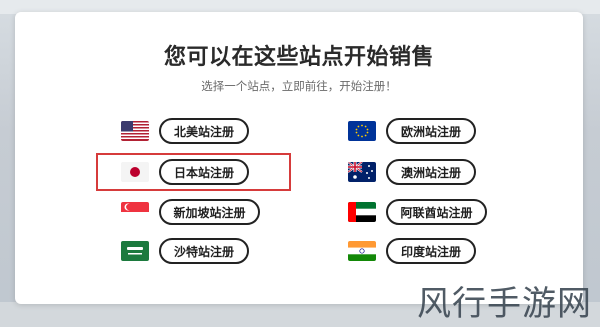  Describe the element at coordinates (135, 131) in the screenshot. I see `us-flag-icon` at that location.